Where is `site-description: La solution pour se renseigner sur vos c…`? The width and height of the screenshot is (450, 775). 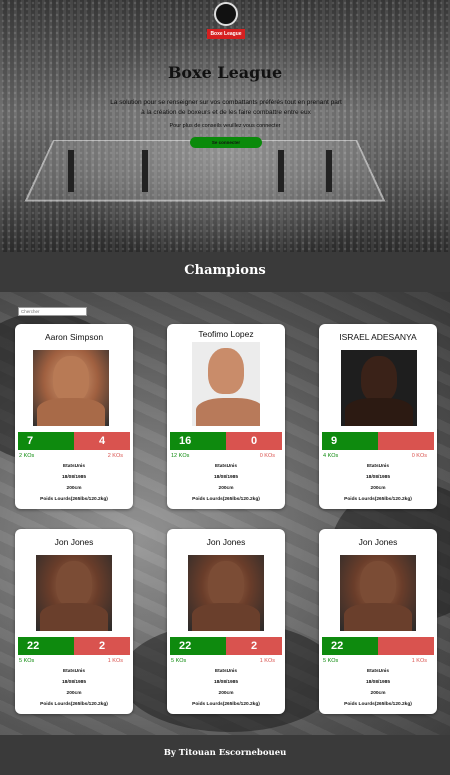
site-description: La solution pour se renseigner sur vos c… is located at coordinates (226, 107).